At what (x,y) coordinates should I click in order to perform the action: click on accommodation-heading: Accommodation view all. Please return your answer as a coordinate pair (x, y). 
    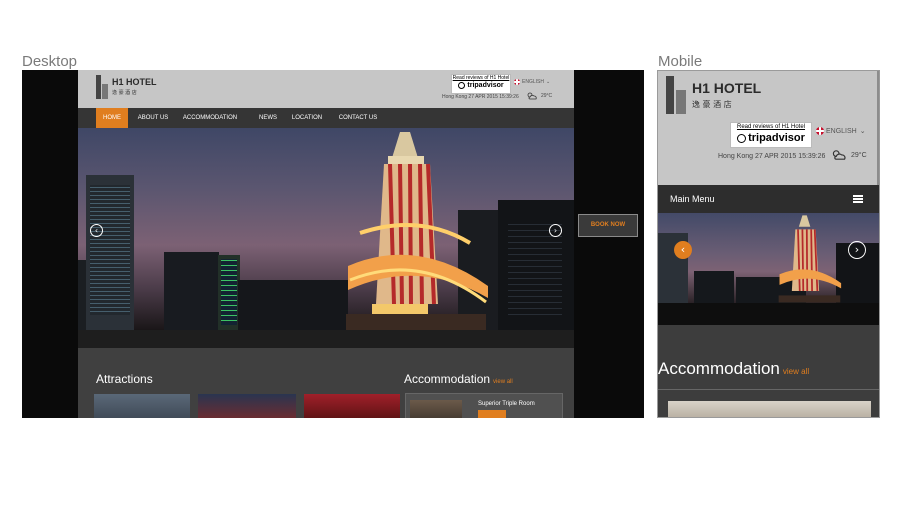
    Looking at the image, I should click on (458, 379).